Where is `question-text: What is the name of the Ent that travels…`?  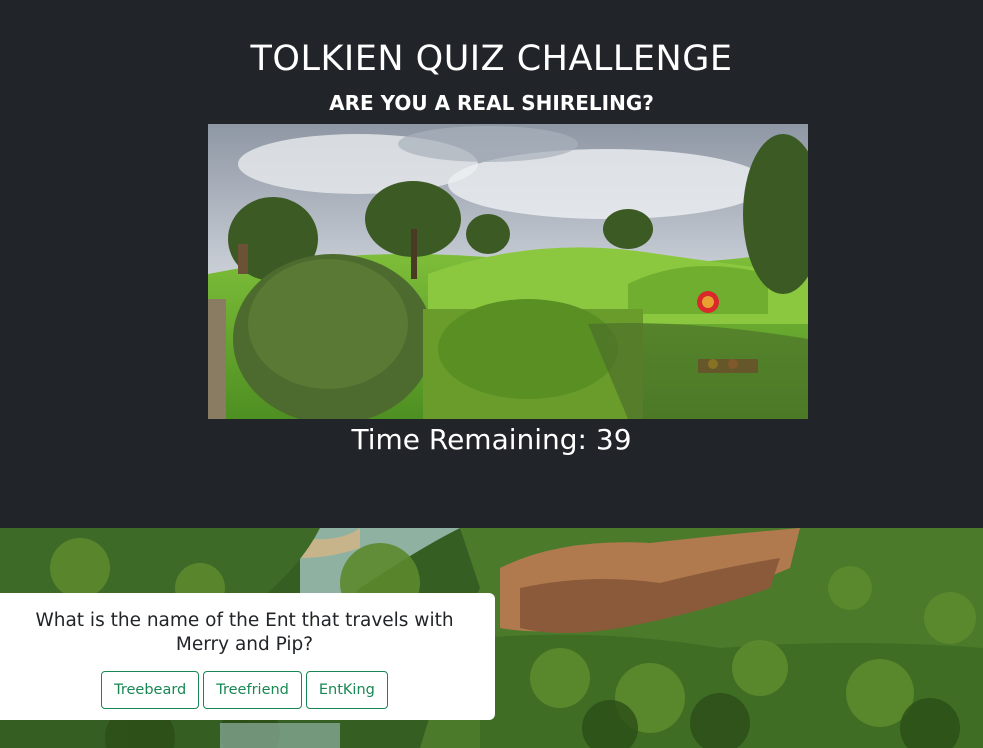
question-text: What is the name of the Ent that travels… is located at coordinates (244, 632).